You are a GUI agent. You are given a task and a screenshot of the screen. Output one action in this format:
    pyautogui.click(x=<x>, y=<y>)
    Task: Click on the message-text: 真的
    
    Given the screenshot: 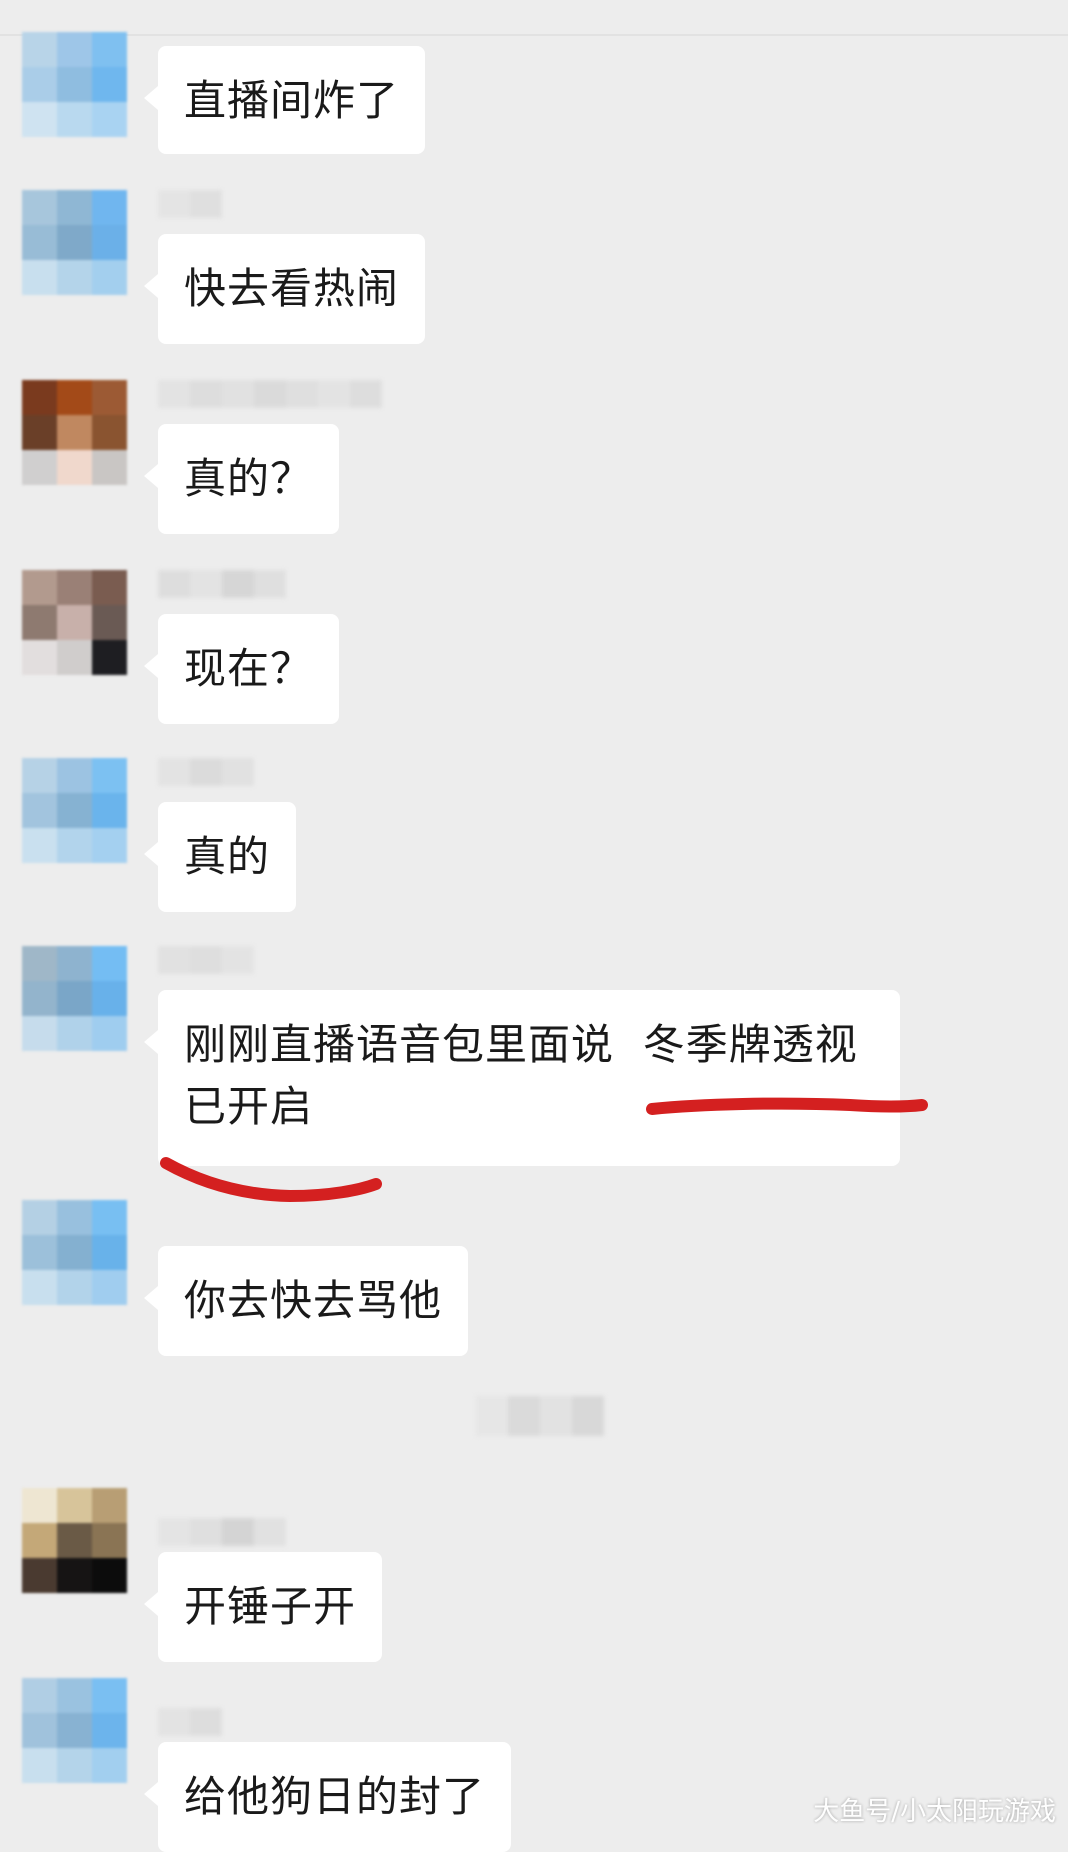 What is the action you would take?
    pyautogui.click(x=227, y=856)
    